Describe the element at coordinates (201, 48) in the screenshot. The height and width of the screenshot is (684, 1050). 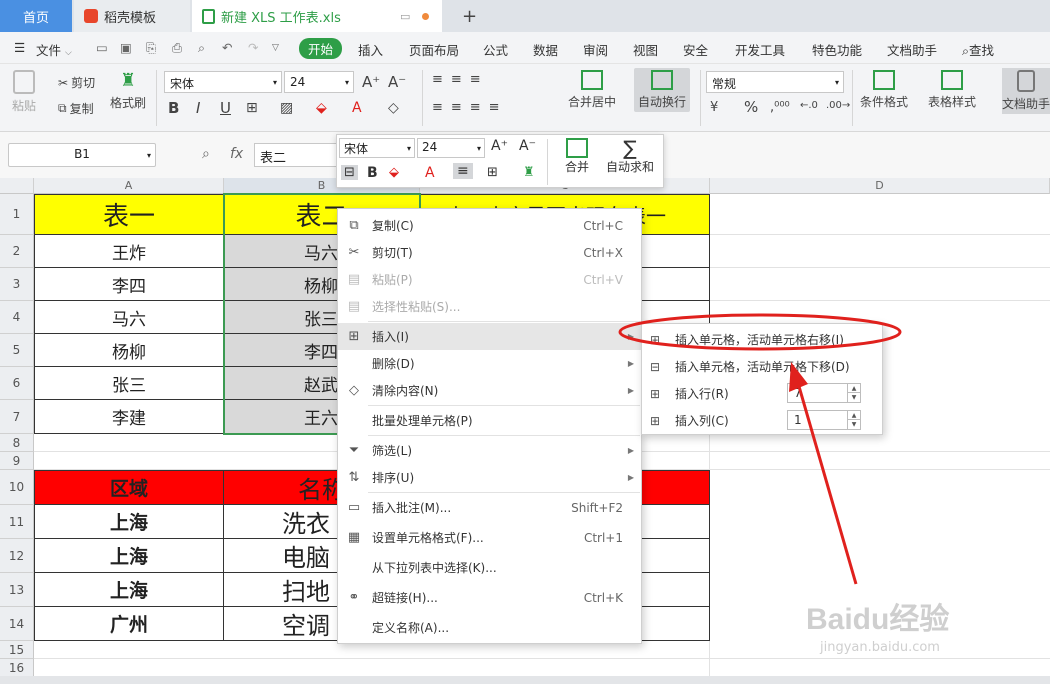
I see `print-preview-icon: ⌕` at that location.